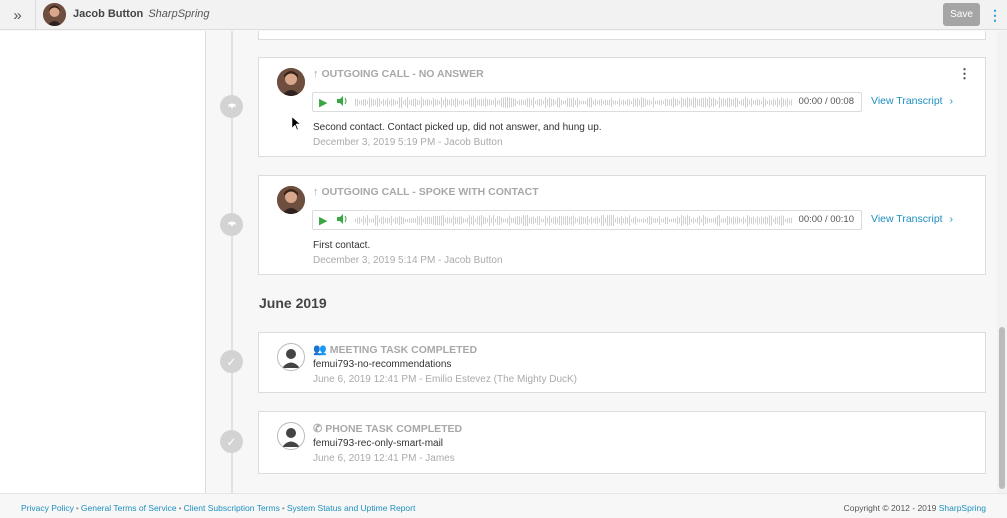 Image resolution: width=1007 pixels, height=518 pixels. What do you see at coordinates (232, 508) in the screenshot?
I see `subscription-terms-link: Client Subscription Terms` at bounding box center [232, 508].